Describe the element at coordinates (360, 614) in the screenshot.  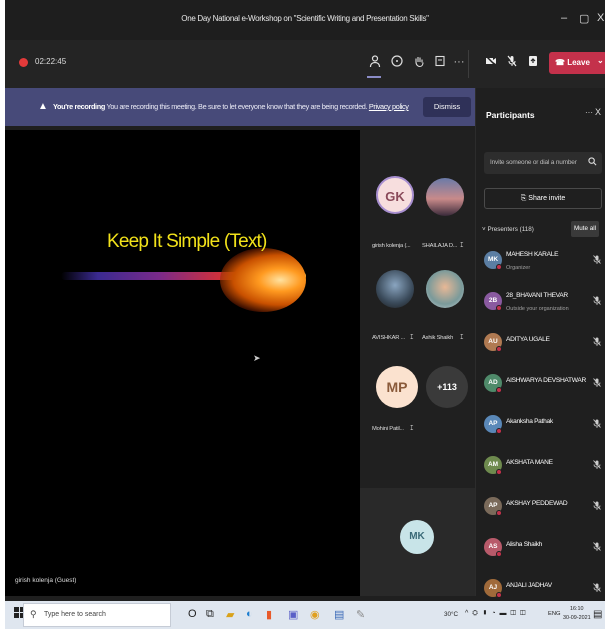
I see `pinned-app-icon: ✎` at that location.